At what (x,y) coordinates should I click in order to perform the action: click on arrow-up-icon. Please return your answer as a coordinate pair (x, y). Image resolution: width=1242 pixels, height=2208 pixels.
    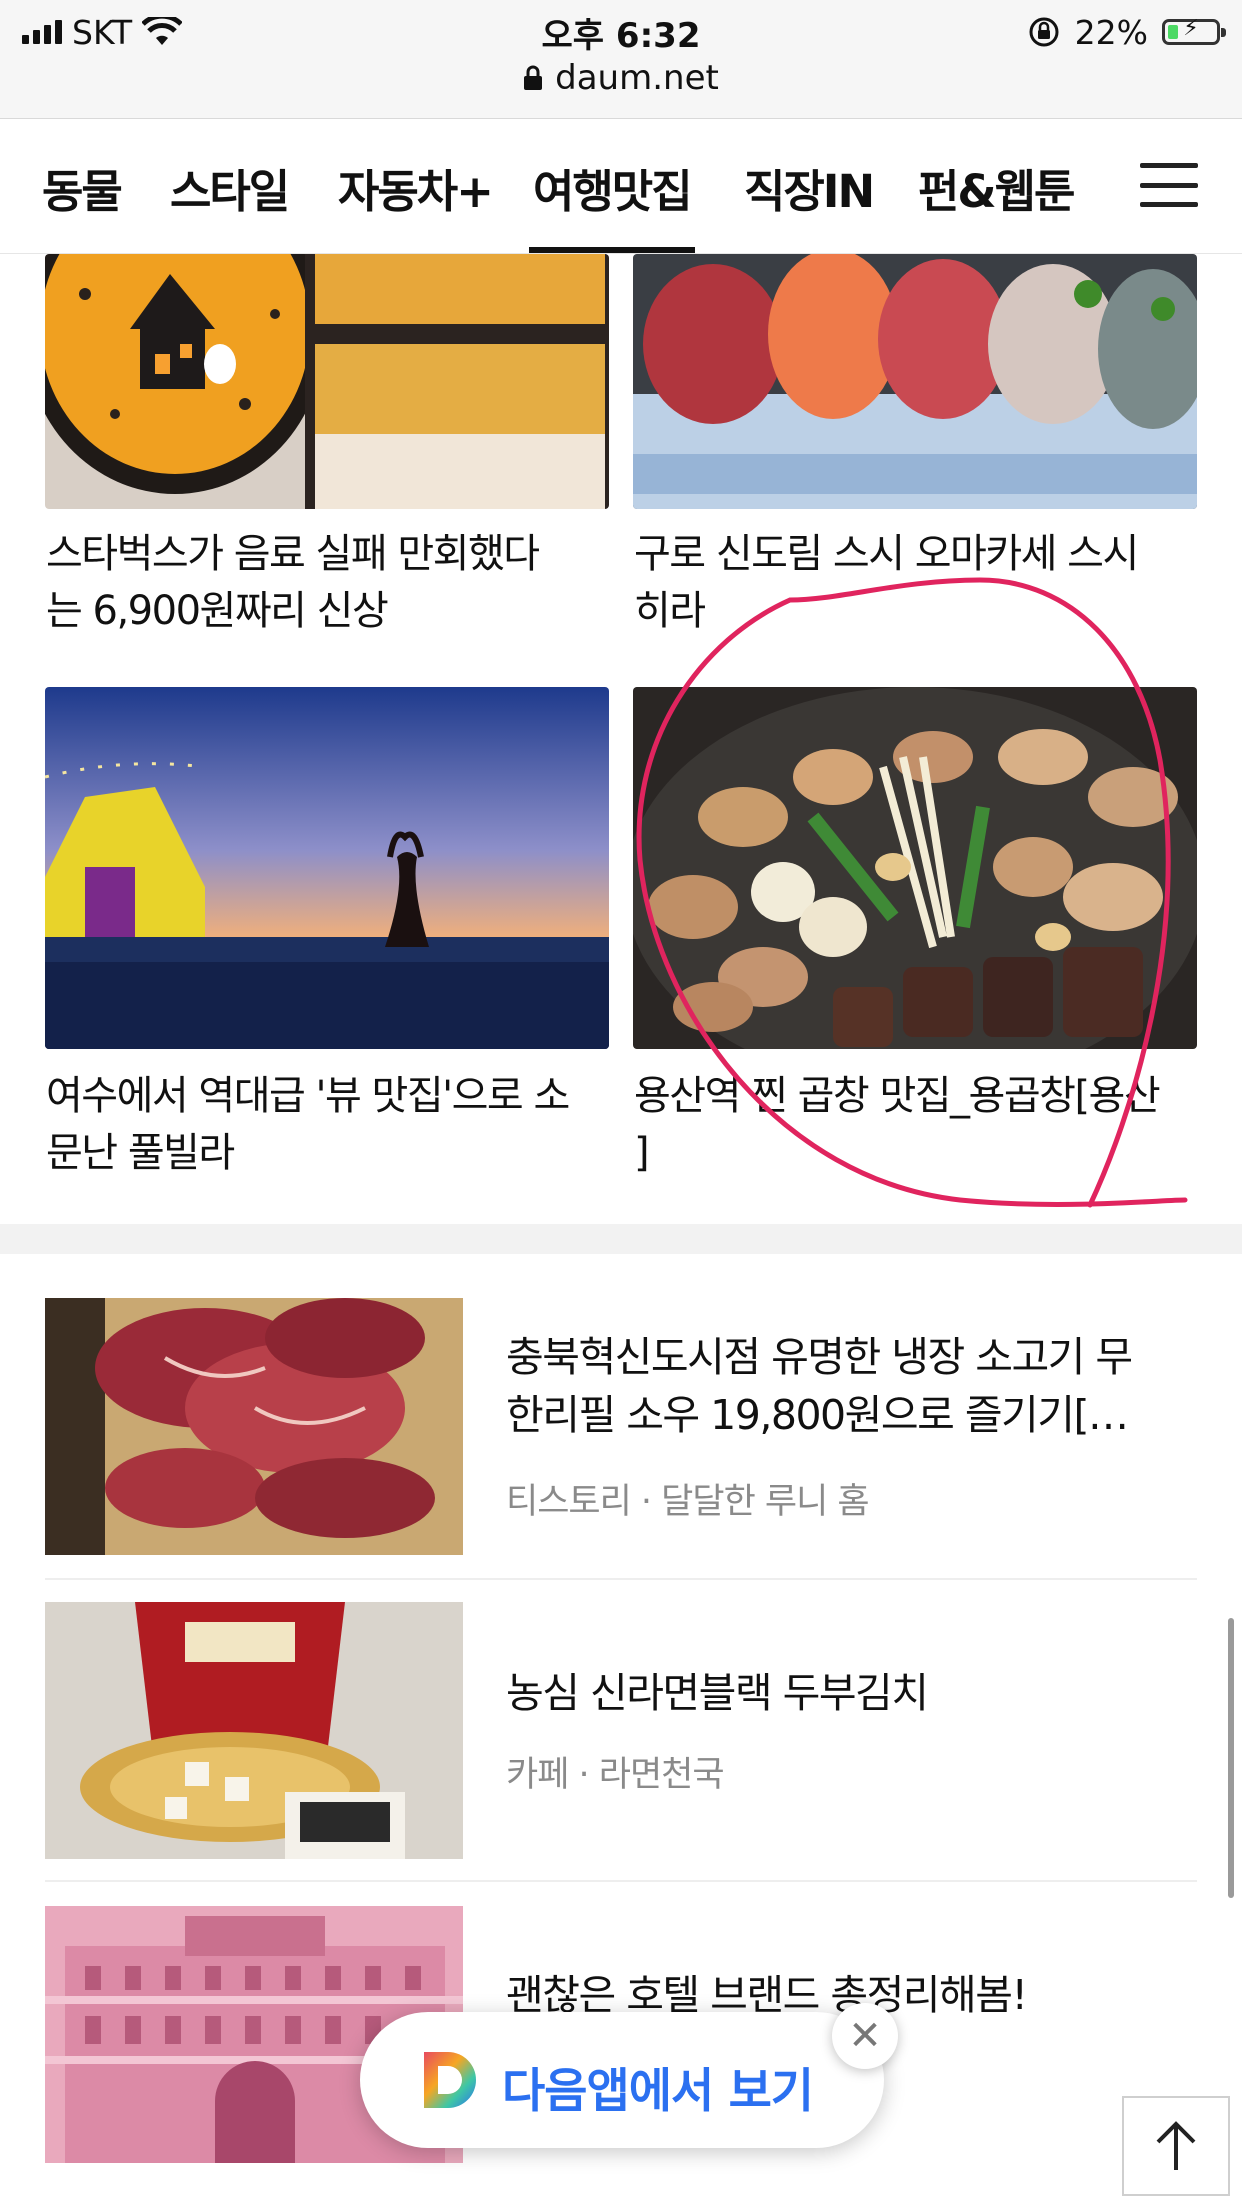
    Looking at the image, I should click on (1176, 2145).